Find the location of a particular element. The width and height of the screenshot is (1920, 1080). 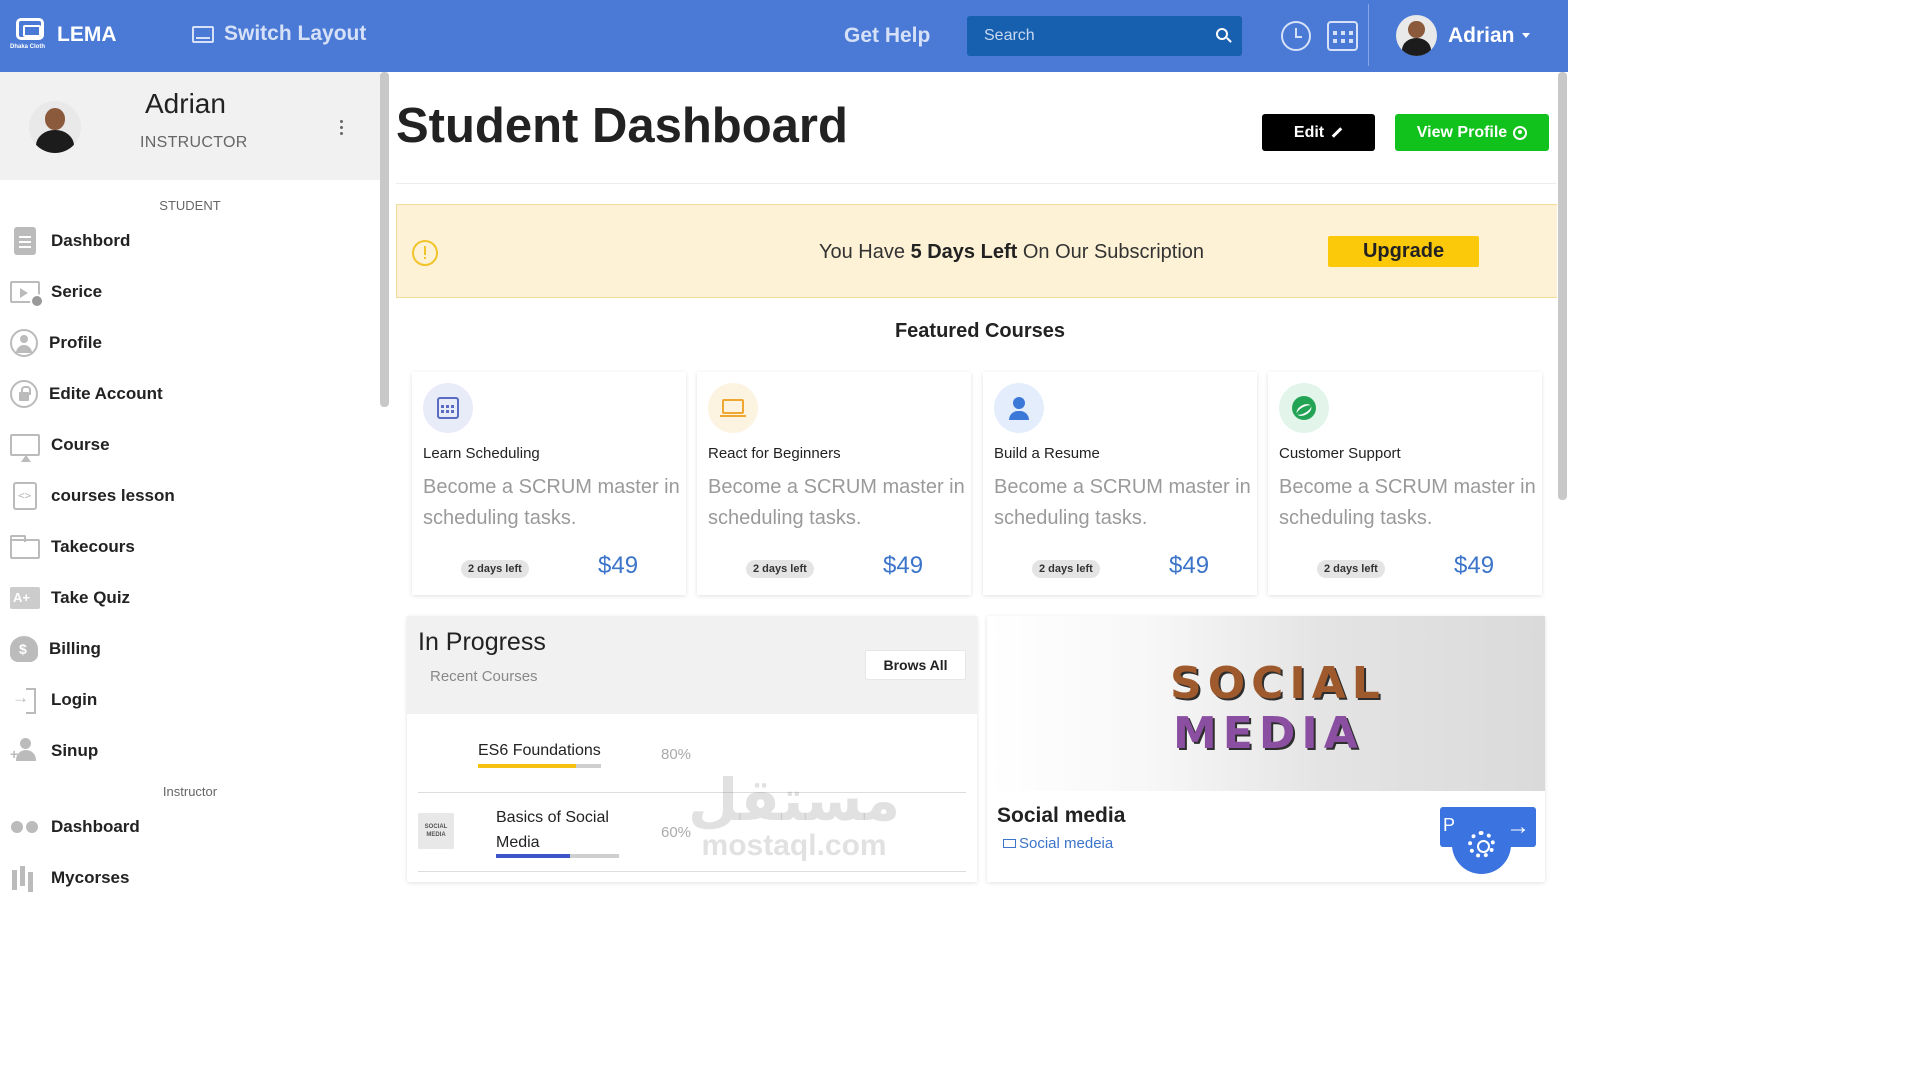

video-settings-icon is located at coordinates (27, 294).